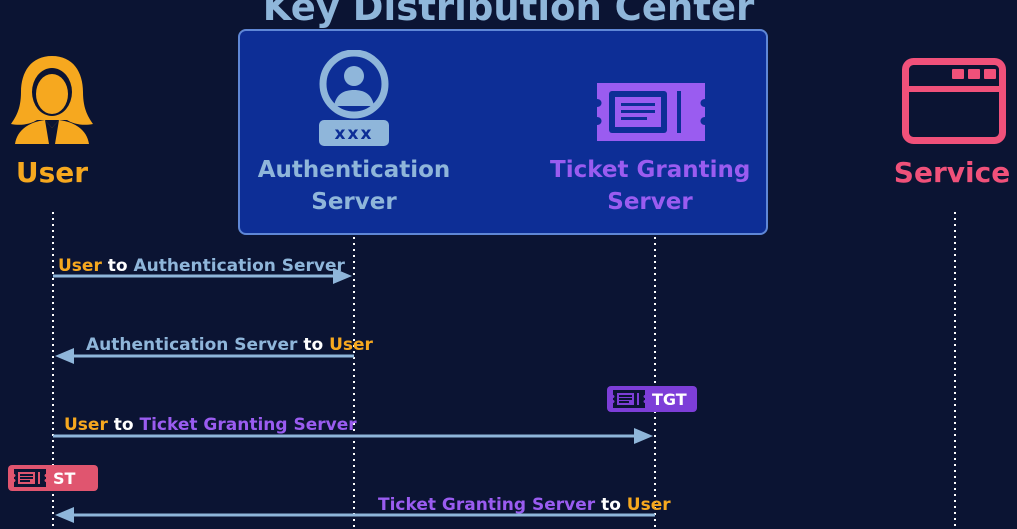 This screenshot has width=1017, height=529. Describe the element at coordinates (86, 425) in the screenshot. I see `message-3-from: User` at that location.